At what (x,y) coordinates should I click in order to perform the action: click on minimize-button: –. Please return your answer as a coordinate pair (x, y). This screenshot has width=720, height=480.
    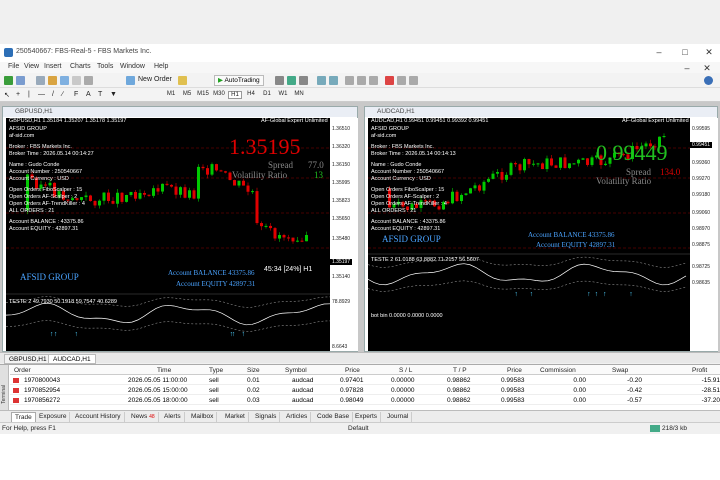
    Looking at the image, I should click on (659, 52).